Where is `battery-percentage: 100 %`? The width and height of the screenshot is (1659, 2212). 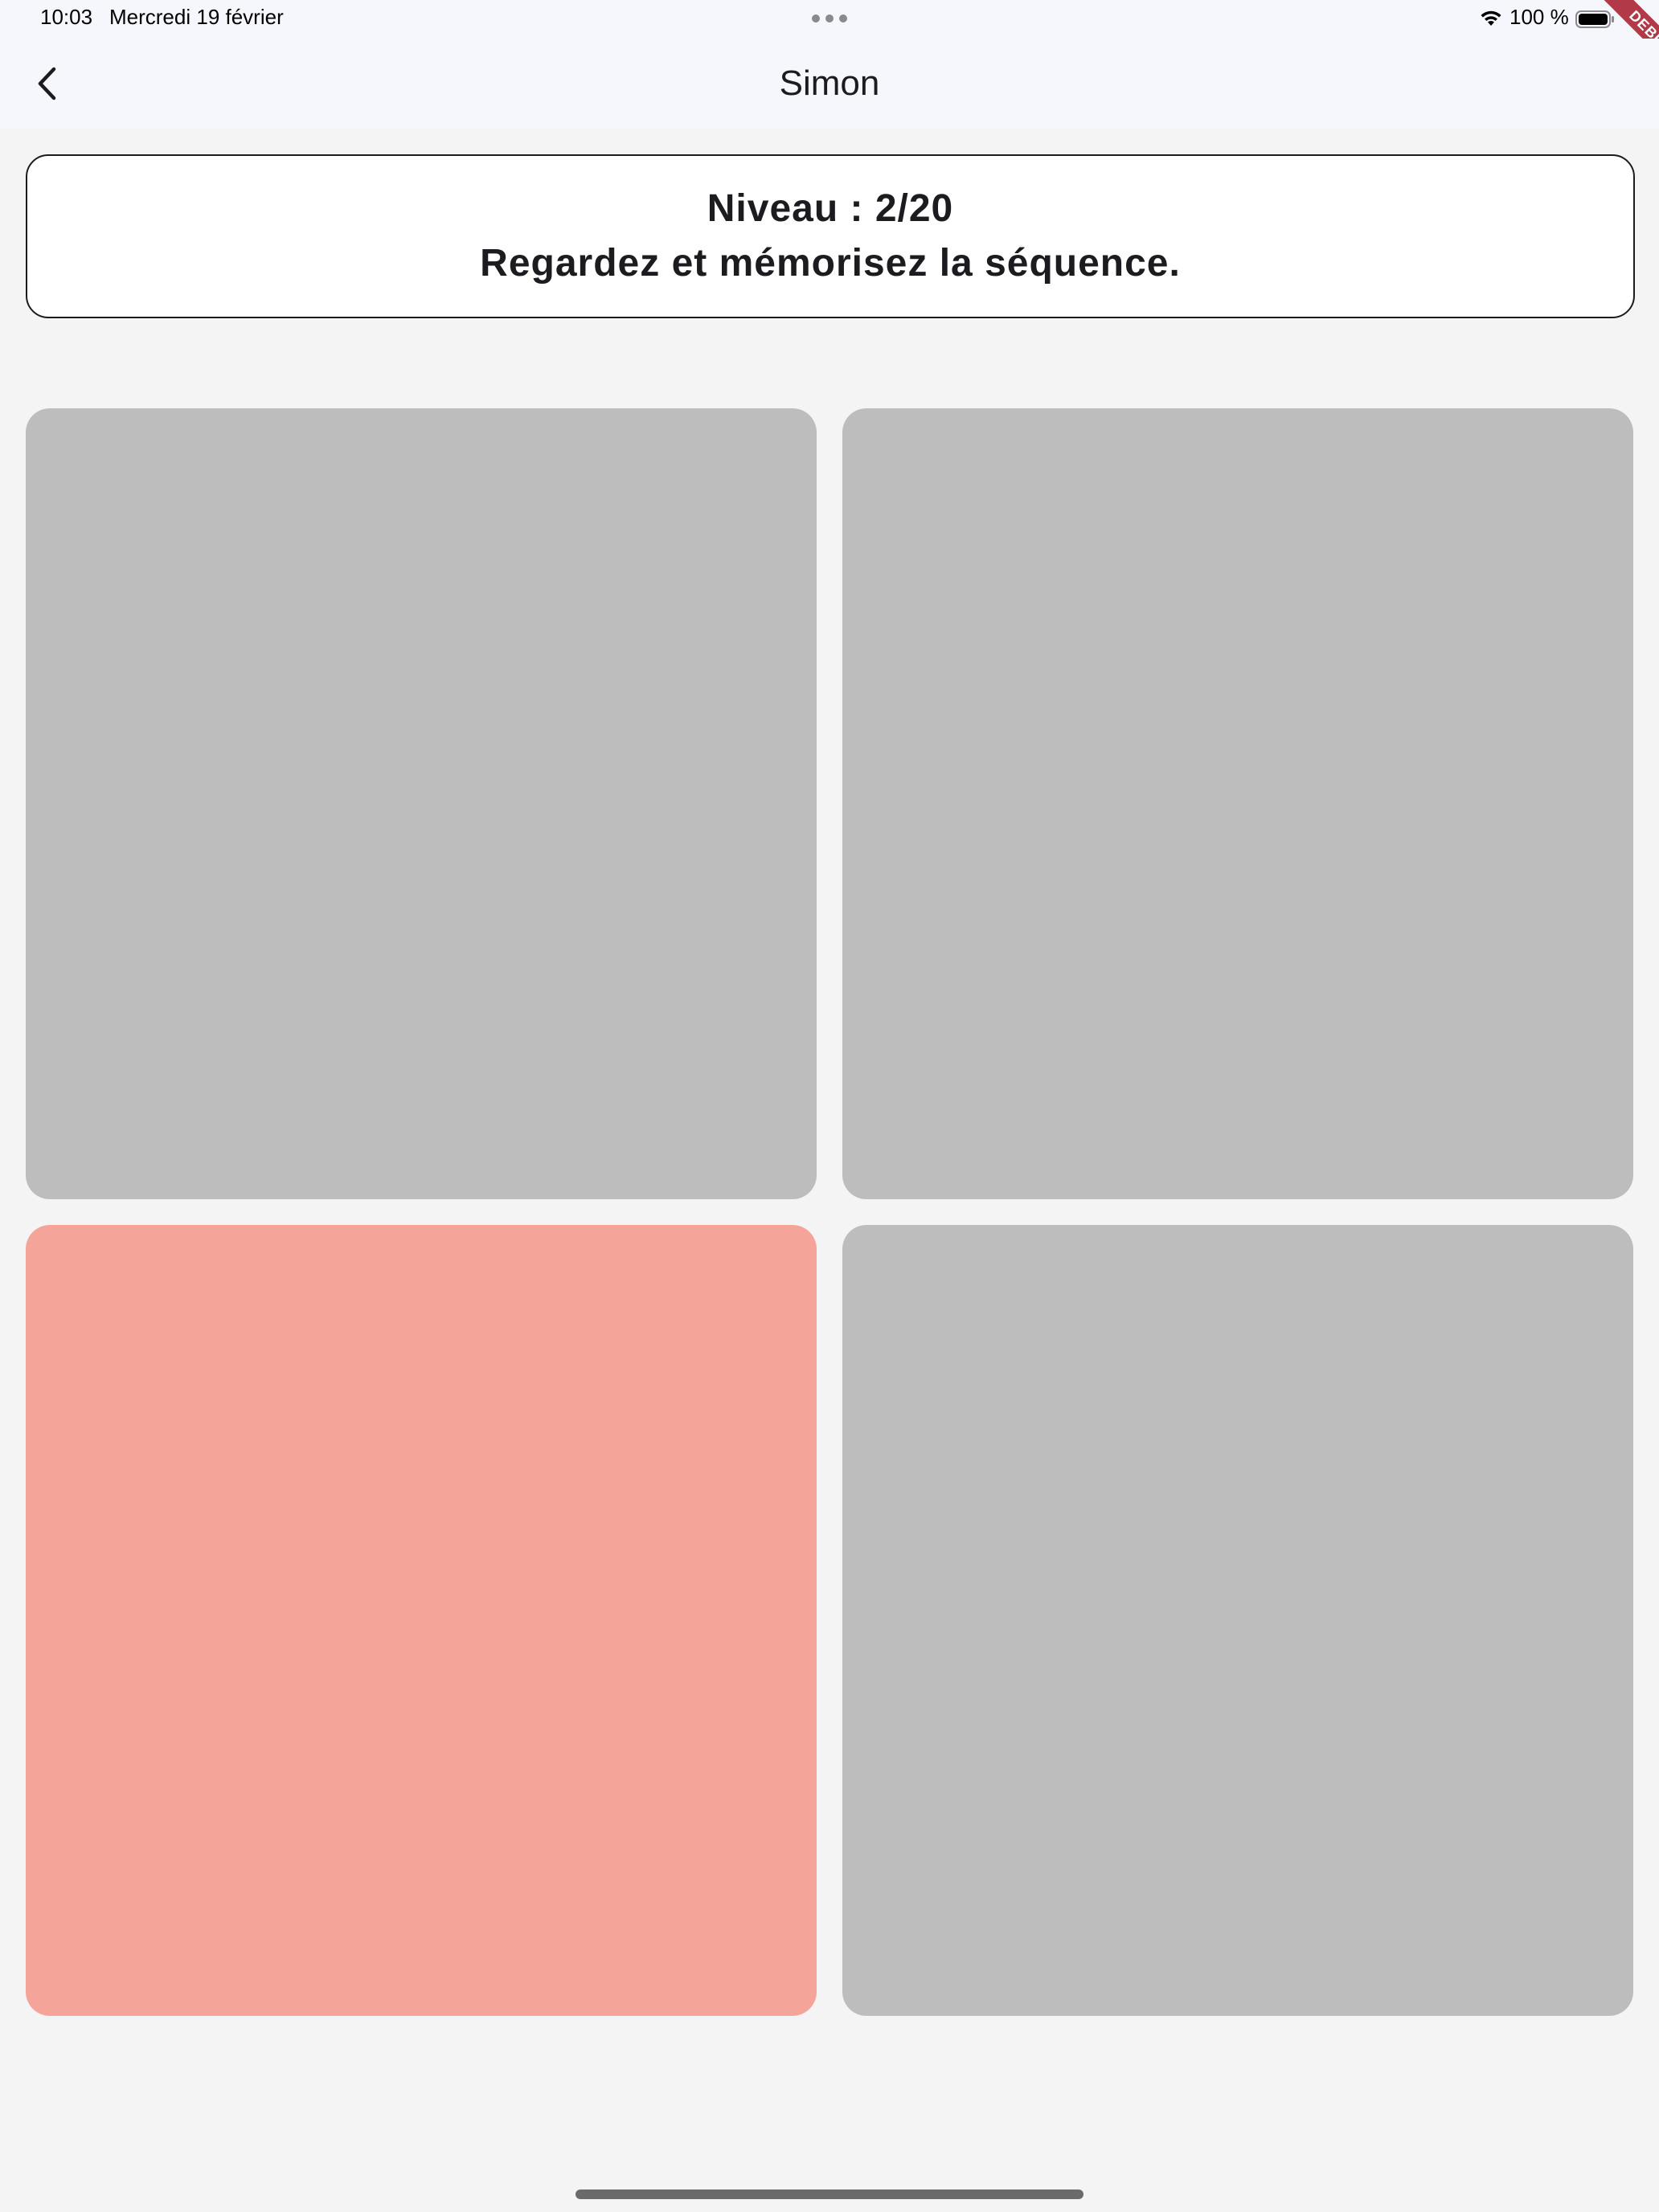 battery-percentage: 100 % is located at coordinates (1539, 17).